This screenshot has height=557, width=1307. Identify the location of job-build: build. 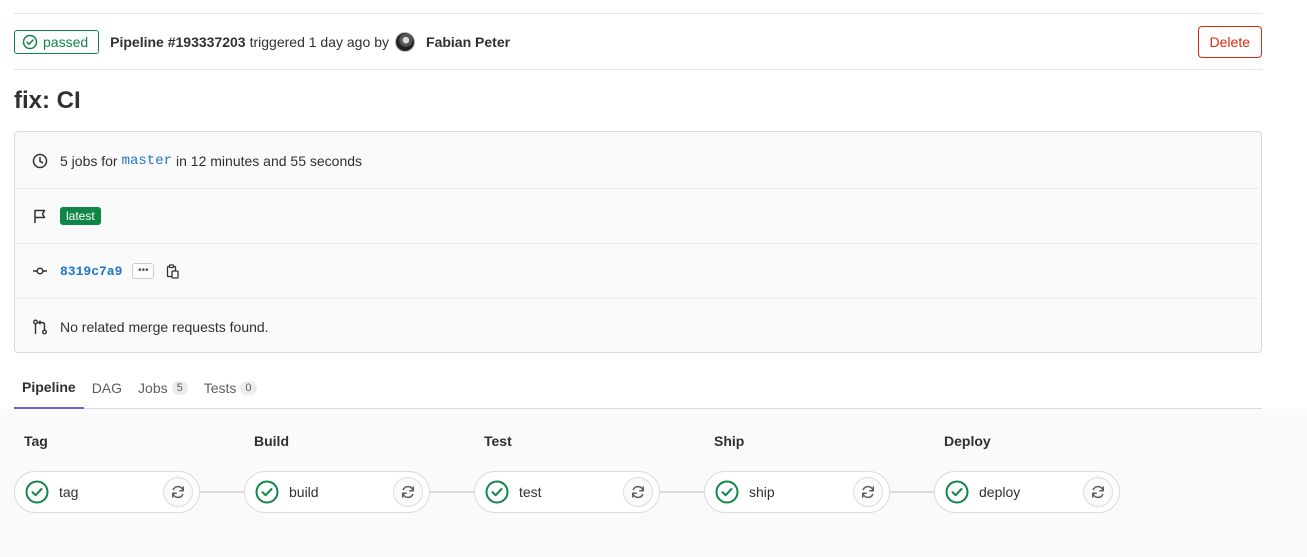
(337, 492).